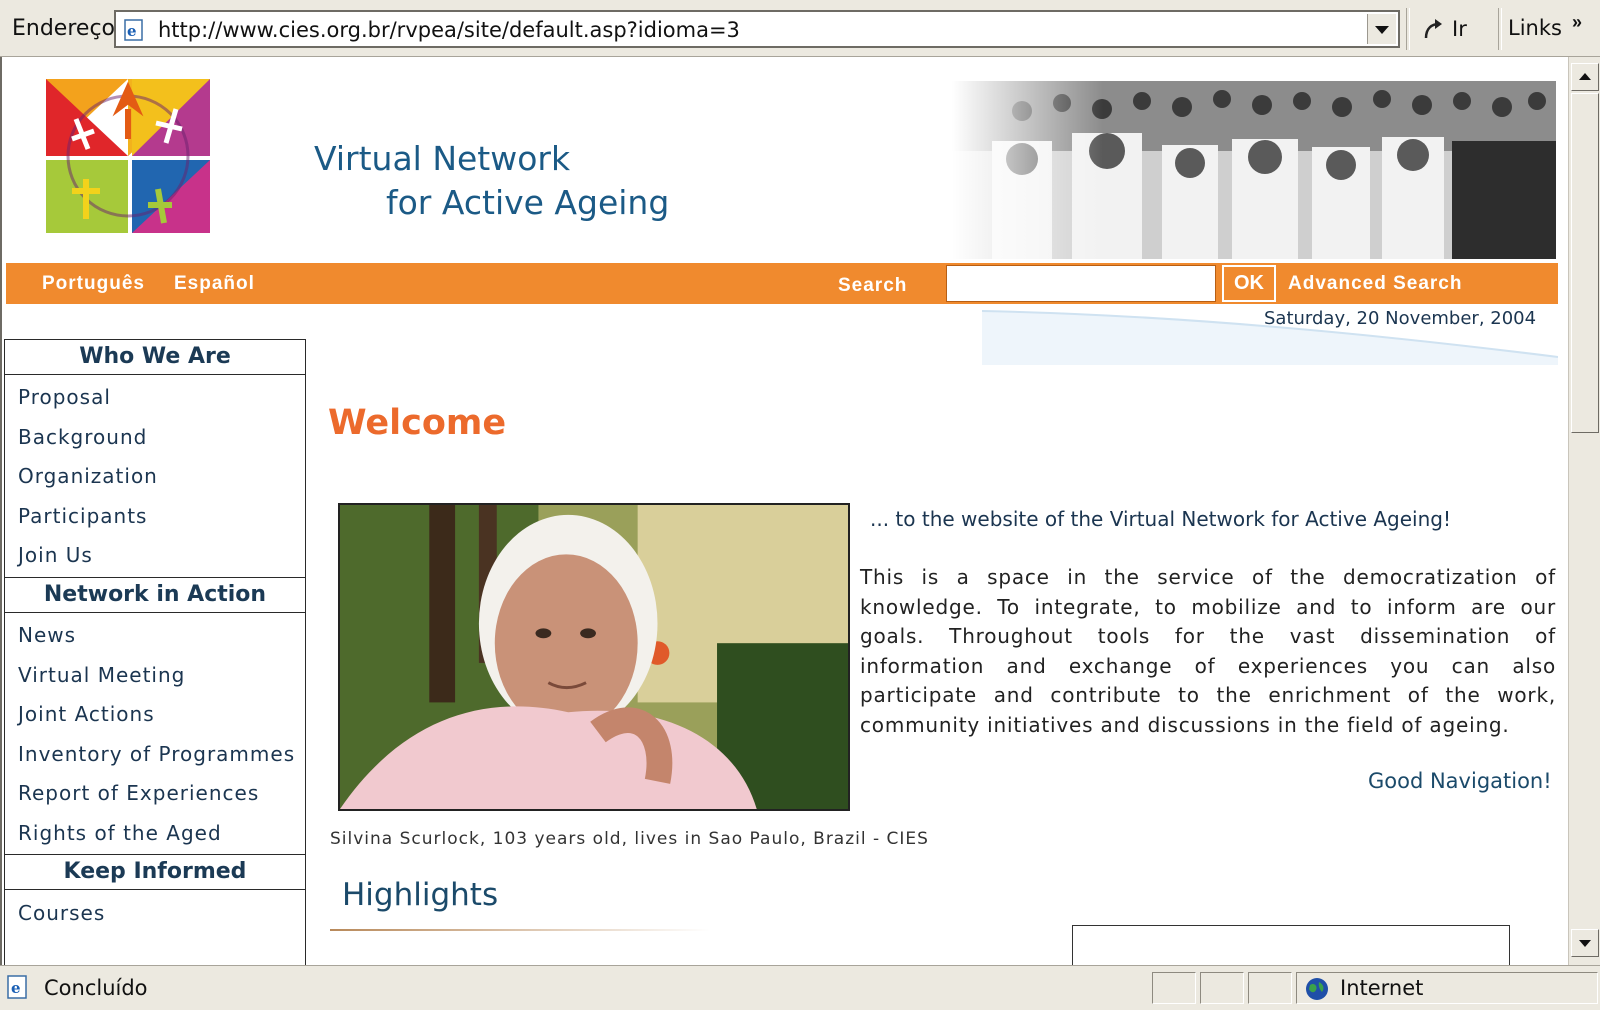  I want to click on status-bar: e Concluído Internet, so click(800, 987).